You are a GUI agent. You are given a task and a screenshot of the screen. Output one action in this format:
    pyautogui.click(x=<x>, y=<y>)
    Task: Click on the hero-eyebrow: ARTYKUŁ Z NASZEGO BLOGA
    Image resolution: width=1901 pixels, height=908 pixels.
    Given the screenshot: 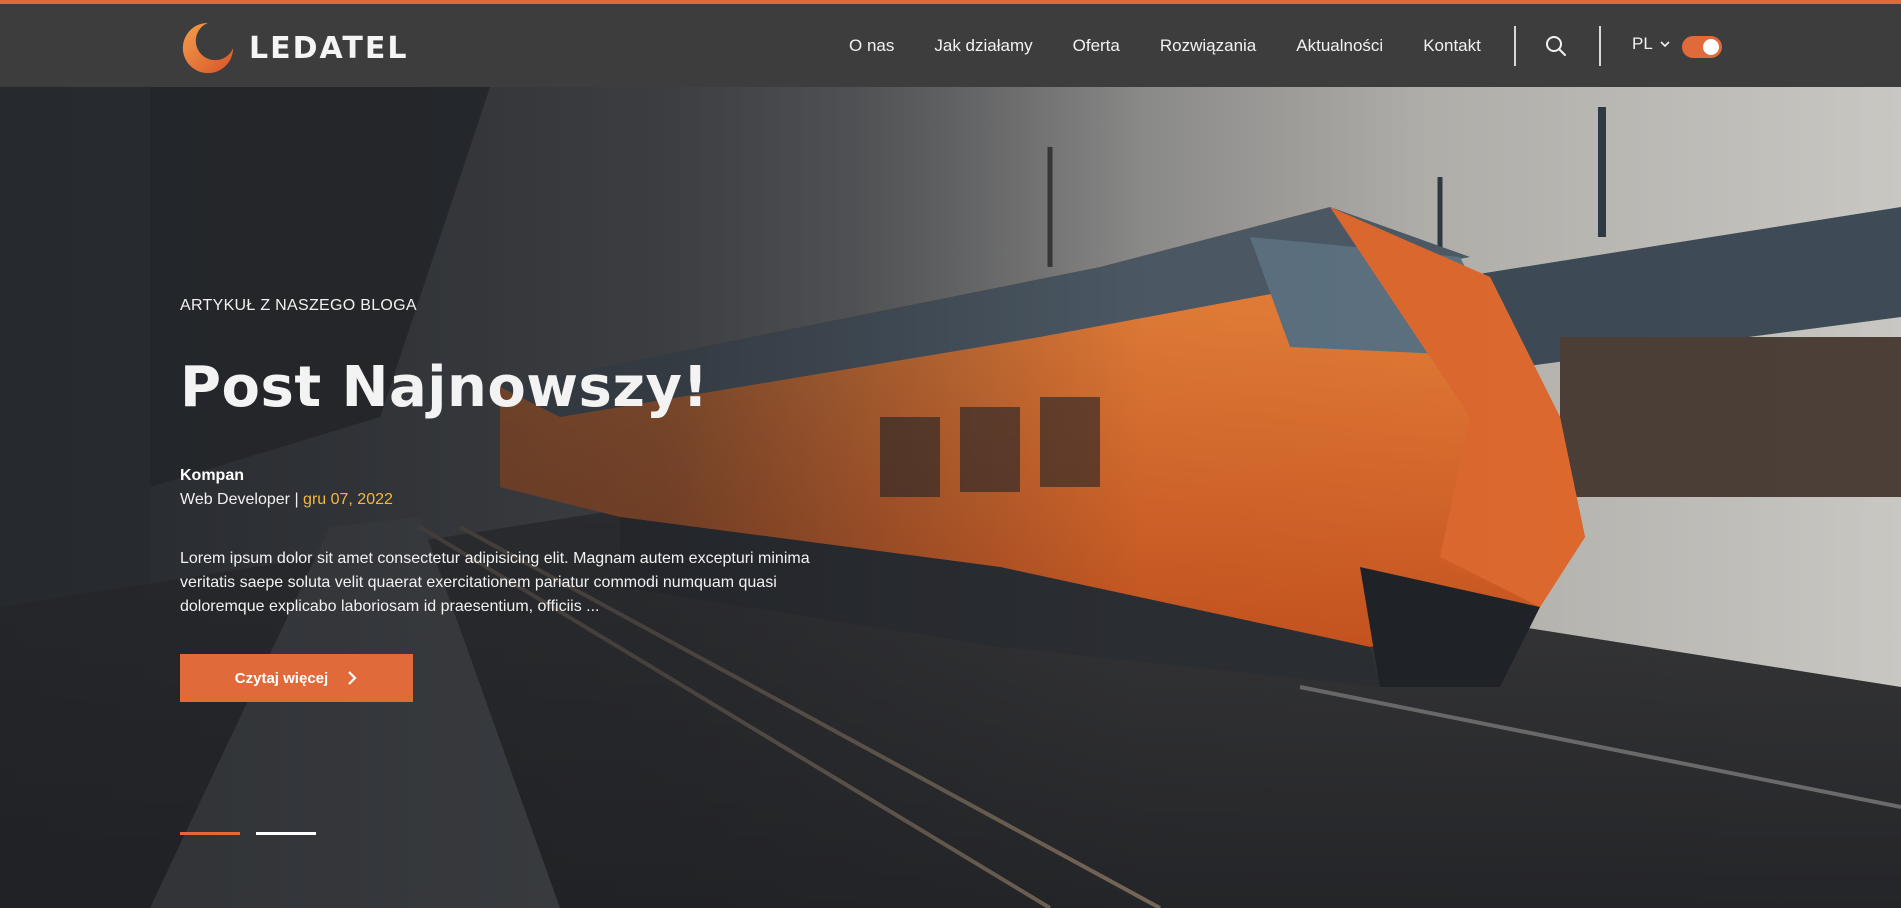 What is the action you would take?
    pyautogui.click(x=298, y=305)
    